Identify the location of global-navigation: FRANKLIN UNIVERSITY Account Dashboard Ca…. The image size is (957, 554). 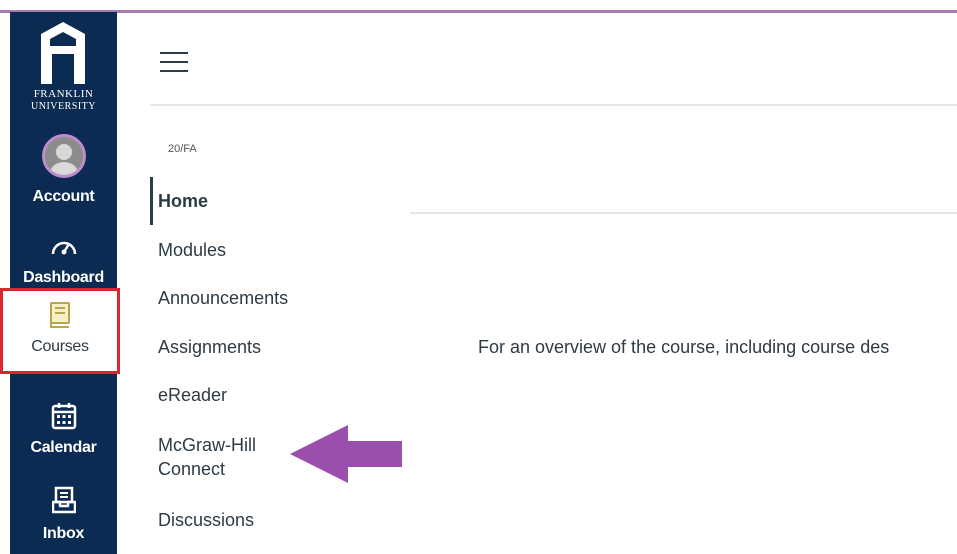
(63, 283).